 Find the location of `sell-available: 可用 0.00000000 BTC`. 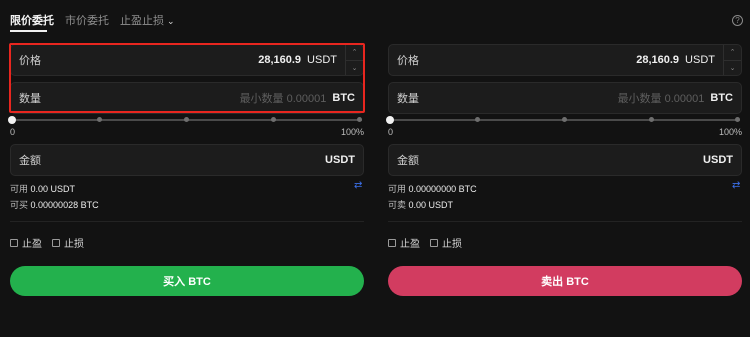

sell-available: 可用 0.00000000 BTC is located at coordinates (432, 188).